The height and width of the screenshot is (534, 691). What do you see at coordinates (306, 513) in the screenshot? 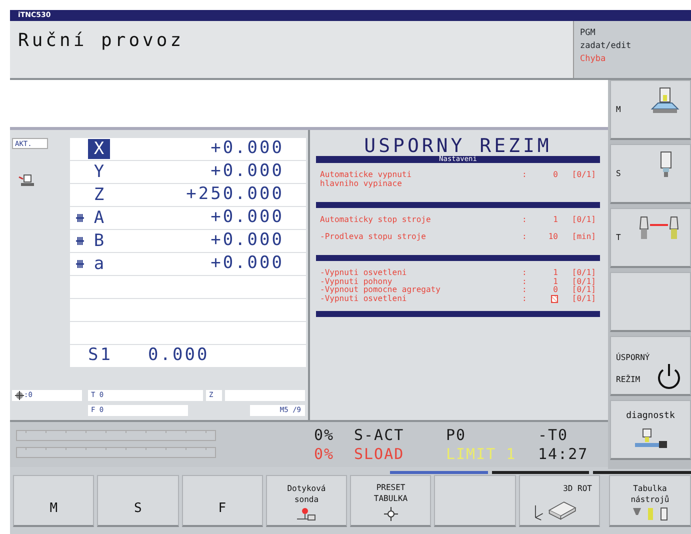
I see `probe-icon` at bounding box center [306, 513].